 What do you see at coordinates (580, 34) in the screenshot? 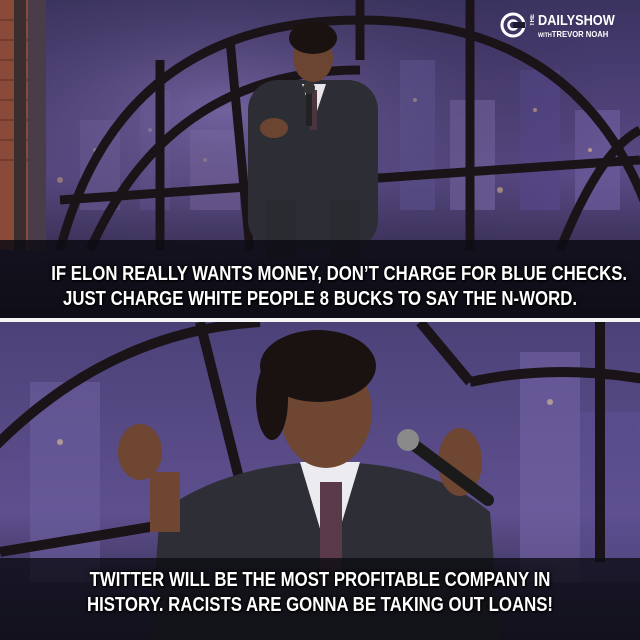
I see `logo-host-text: TREVOR NOAH` at bounding box center [580, 34].